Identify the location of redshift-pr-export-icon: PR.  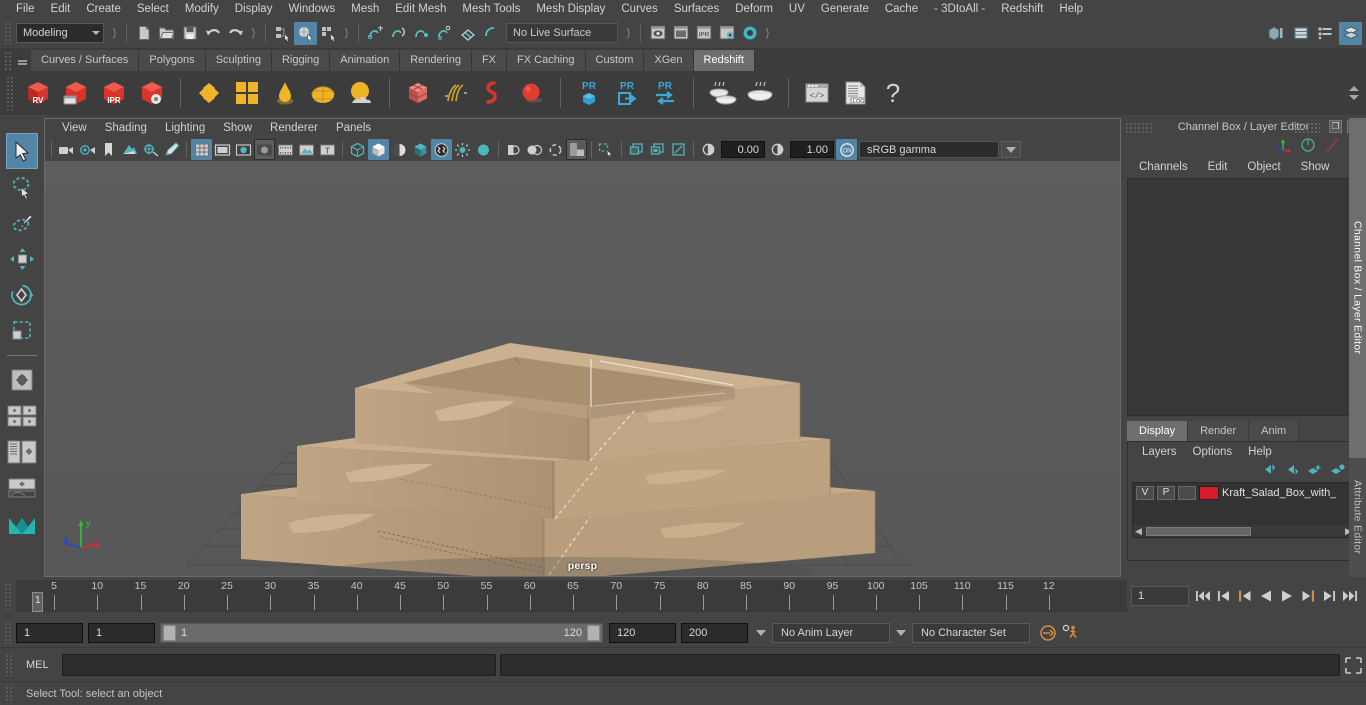
(627, 93).